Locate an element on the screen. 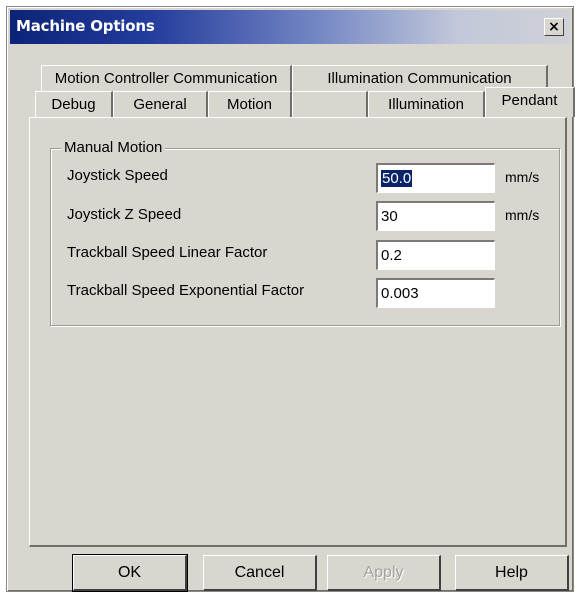 This screenshot has width=579, height=596. apply-button: Apply is located at coordinates (384, 573).